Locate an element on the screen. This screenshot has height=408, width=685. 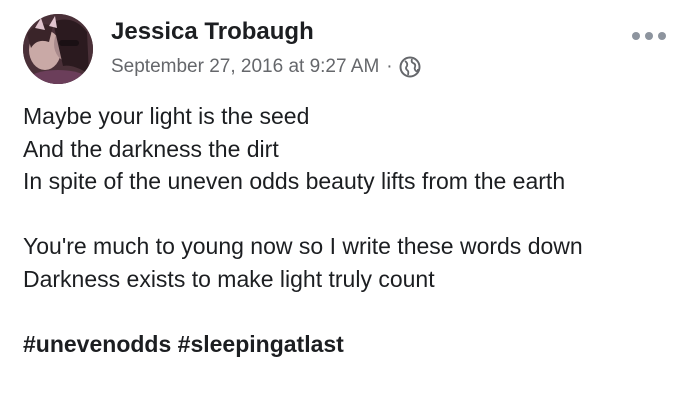
post-line: Maybe your light is the seed is located at coordinates (166, 116).